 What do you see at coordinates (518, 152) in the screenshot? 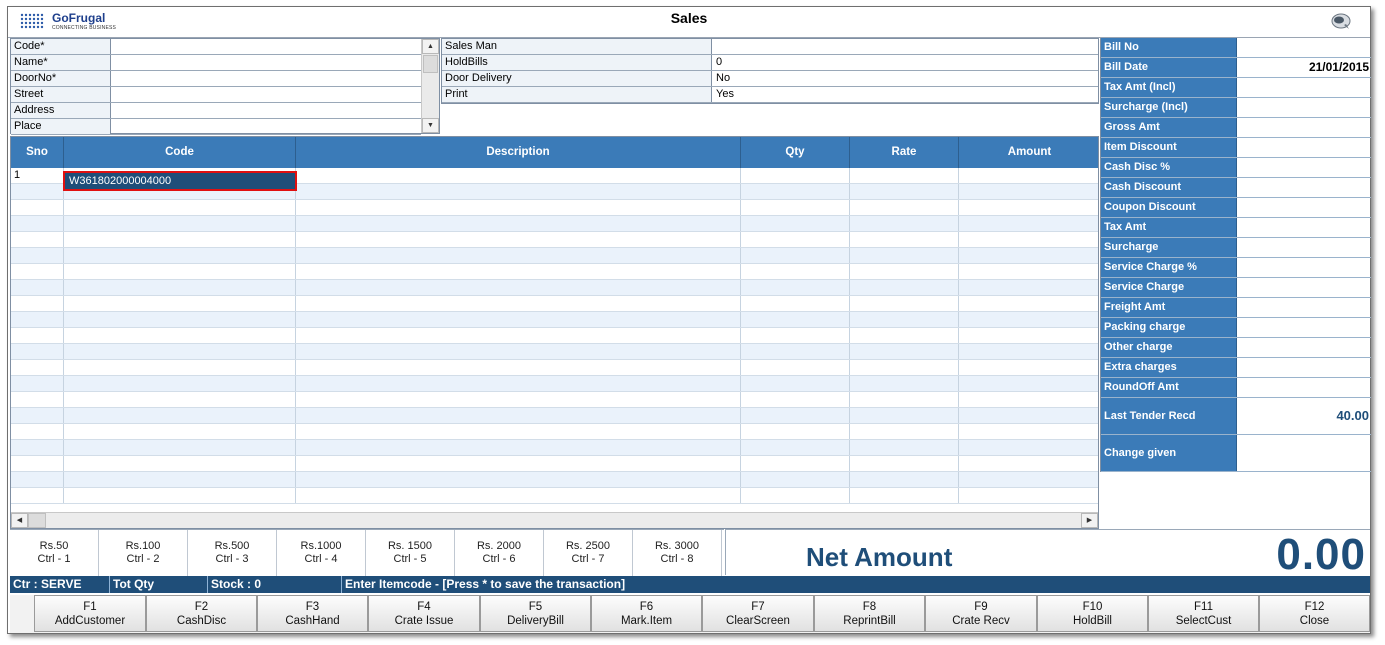
I see `col-header-description: Description` at bounding box center [518, 152].